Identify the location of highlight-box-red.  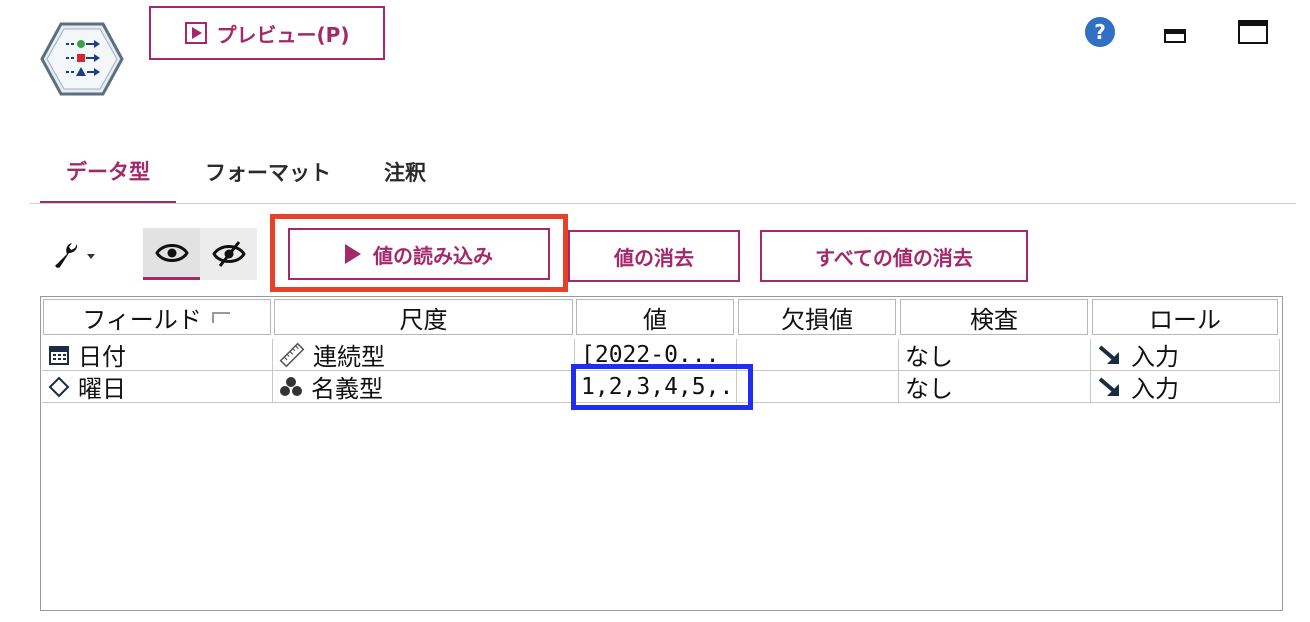
(419, 253).